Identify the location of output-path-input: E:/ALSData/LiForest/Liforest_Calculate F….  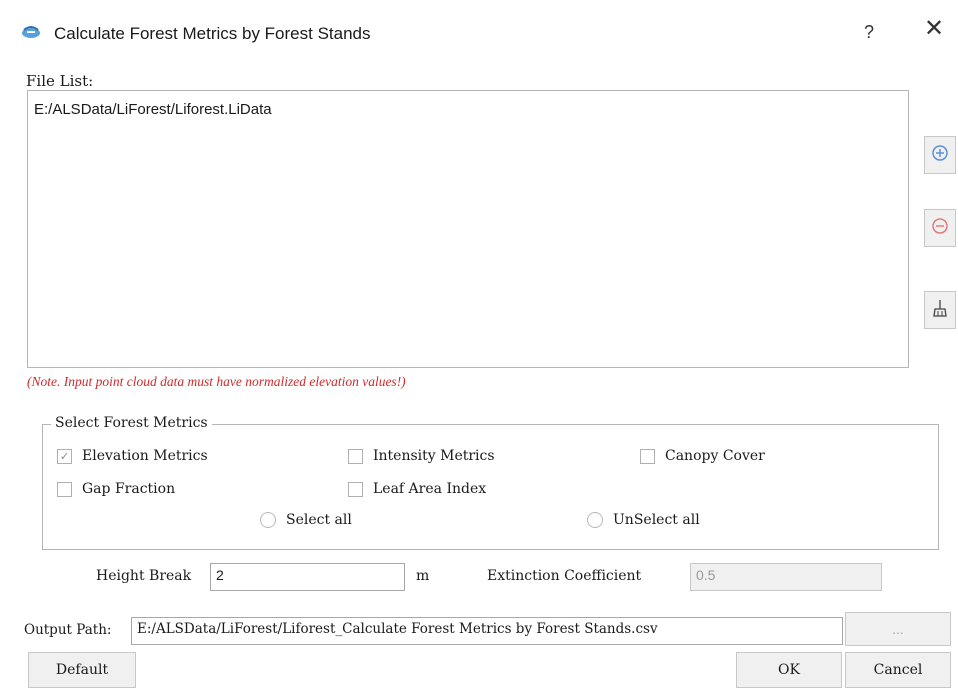
(487, 631).